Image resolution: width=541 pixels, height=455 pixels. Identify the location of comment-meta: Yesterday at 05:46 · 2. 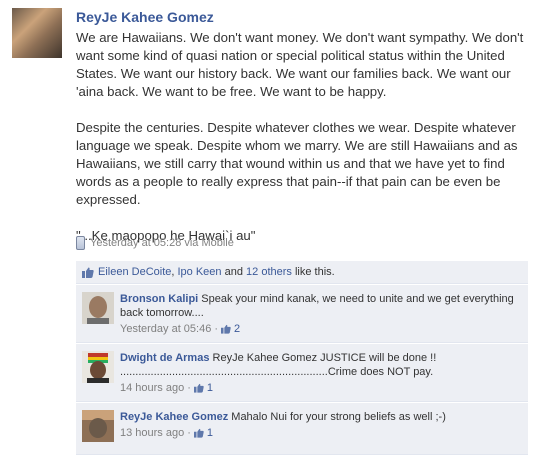
(321, 329).